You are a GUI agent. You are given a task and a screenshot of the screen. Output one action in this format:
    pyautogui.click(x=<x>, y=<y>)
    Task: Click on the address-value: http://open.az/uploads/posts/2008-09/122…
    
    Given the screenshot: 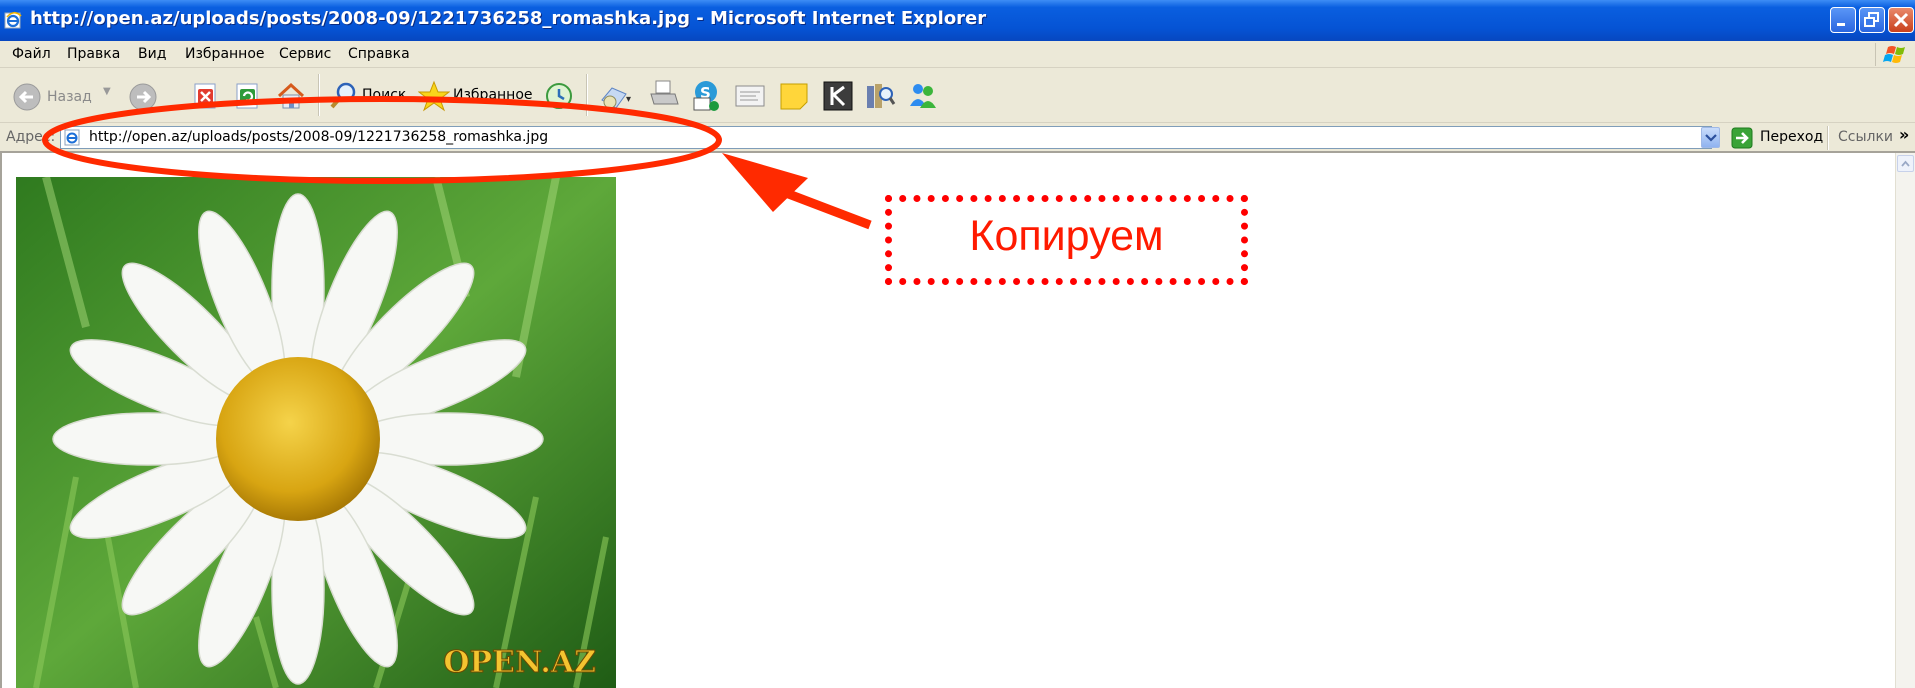 What is the action you would take?
    pyautogui.click(x=319, y=137)
    